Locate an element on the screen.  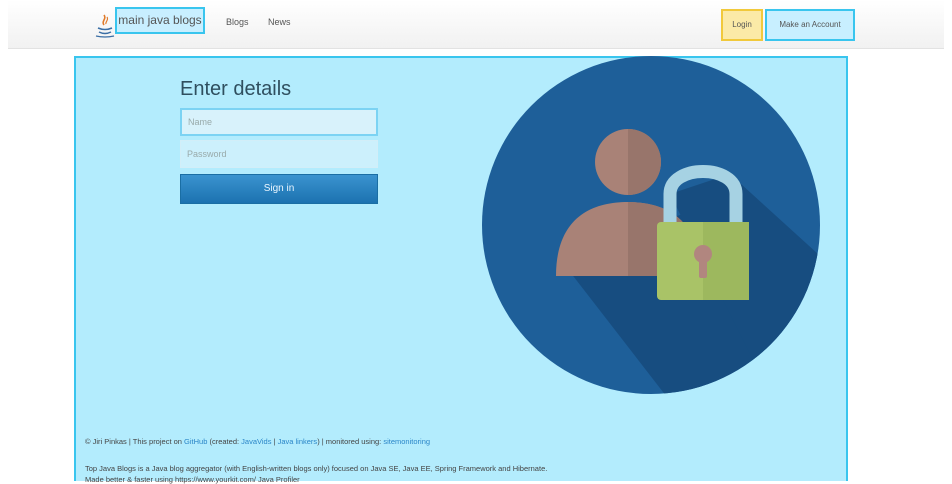
footer-text: © Jiri Pinkas | This project on is located at coordinates (135, 441).